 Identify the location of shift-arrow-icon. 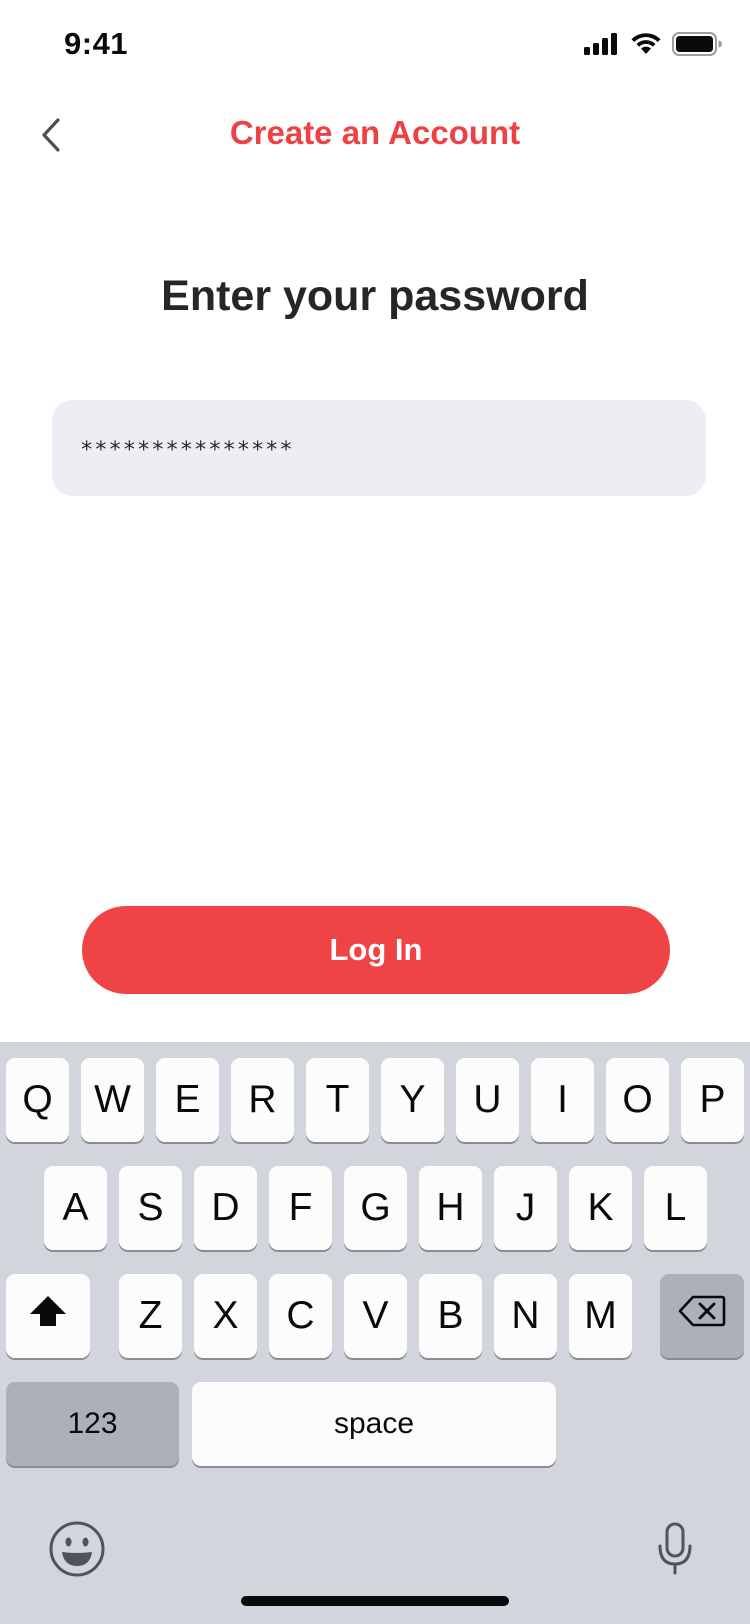
(48, 1316).